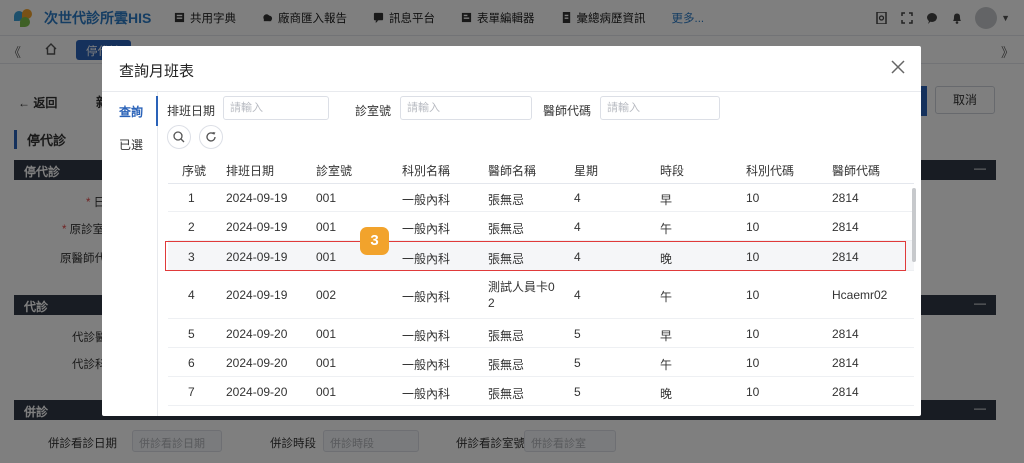  What do you see at coordinates (191, 392) in the screenshot?
I see `cell-index: 7` at bounding box center [191, 392].